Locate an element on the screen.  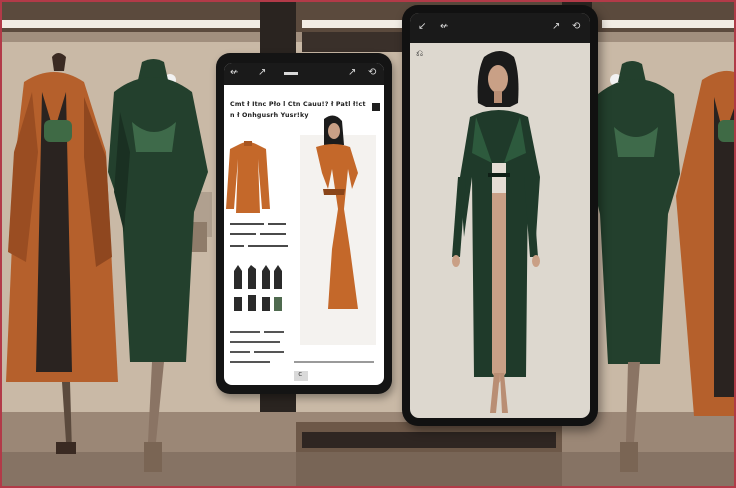
footer-button: c is located at coordinates (300, 374).